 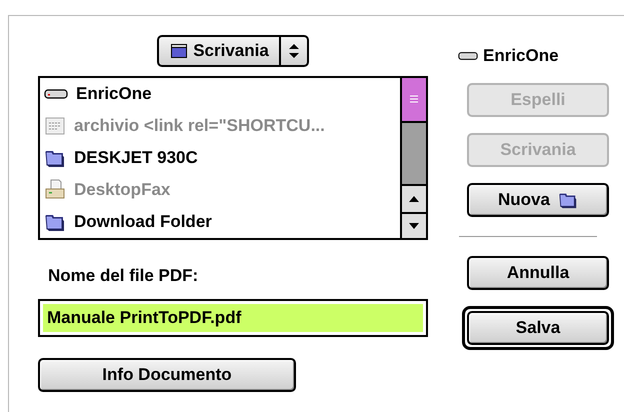 I want to click on down-arrow-icon, so click(x=414, y=226).